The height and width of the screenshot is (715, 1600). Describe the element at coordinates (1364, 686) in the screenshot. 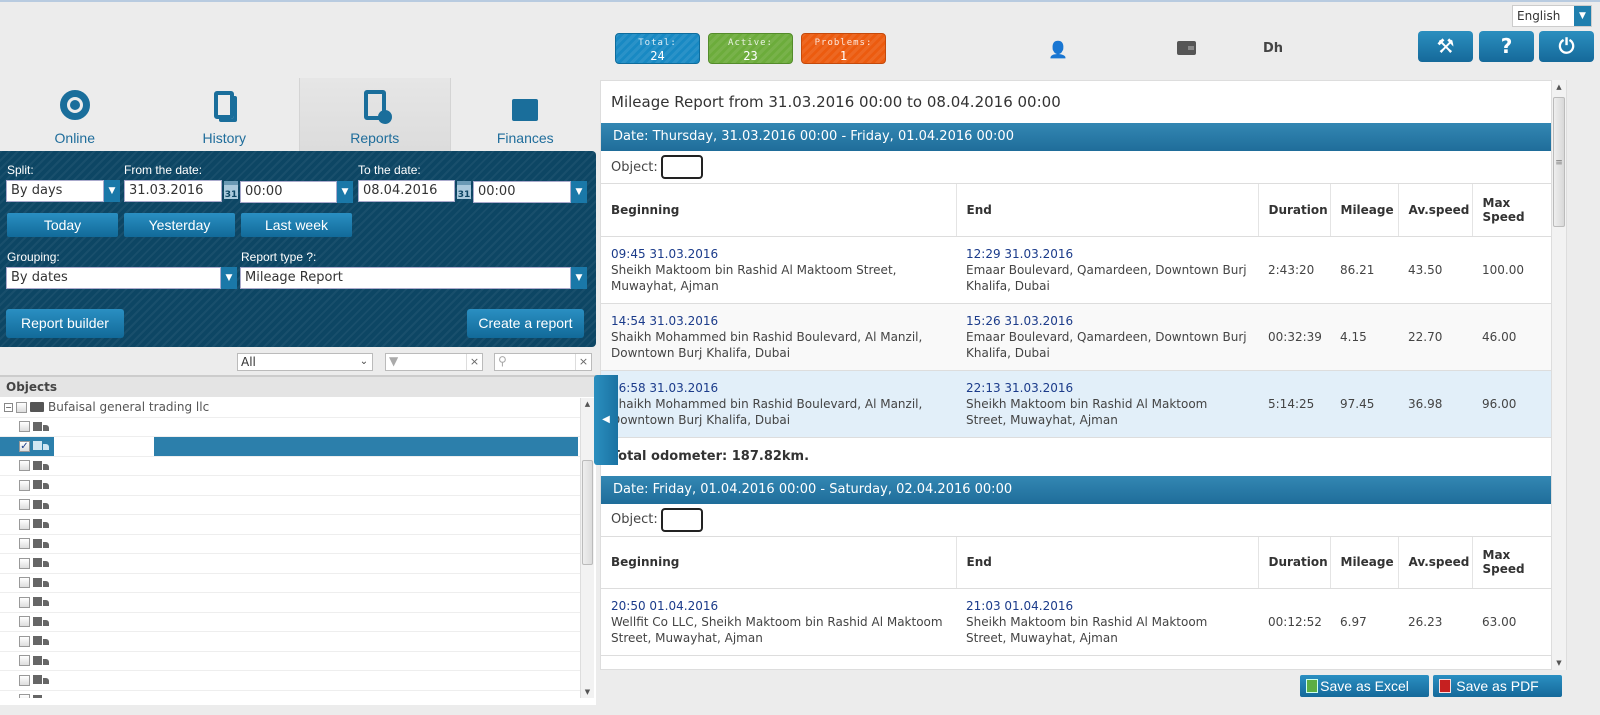

I see `save-excel-button: Save as Excel` at that location.